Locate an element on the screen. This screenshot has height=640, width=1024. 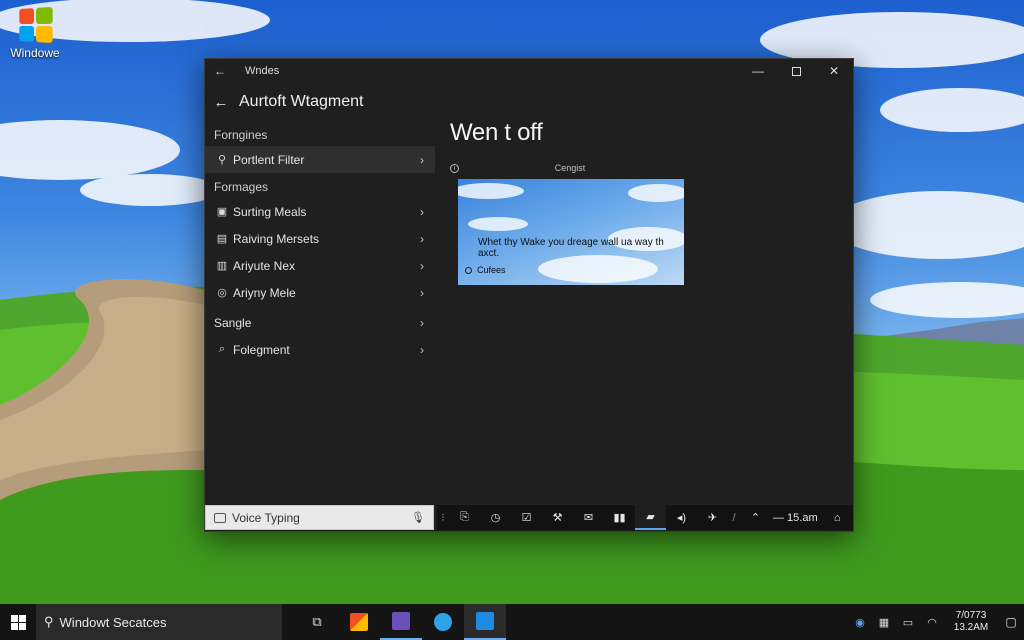
logo-blue is located at coordinates (27, 33).